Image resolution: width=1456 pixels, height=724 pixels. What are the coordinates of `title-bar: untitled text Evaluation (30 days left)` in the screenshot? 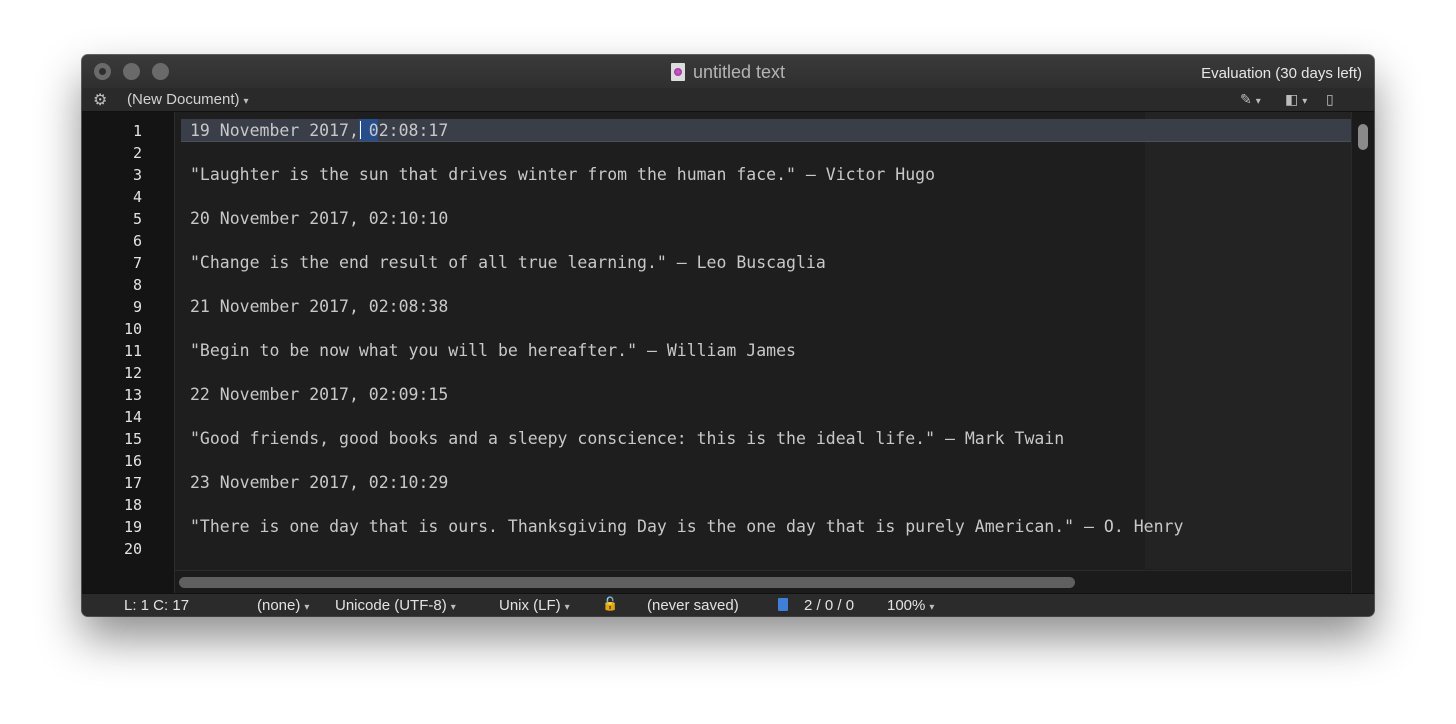 It's located at (728, 71).